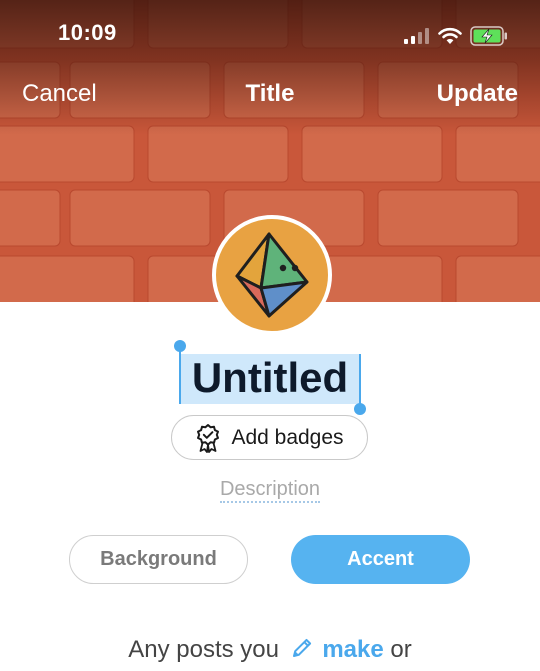 The width and height of the screenshot is (540, 671). Describe the element at coordinates (352, 649) in the screenshot. I see `make-link: make` at that location.